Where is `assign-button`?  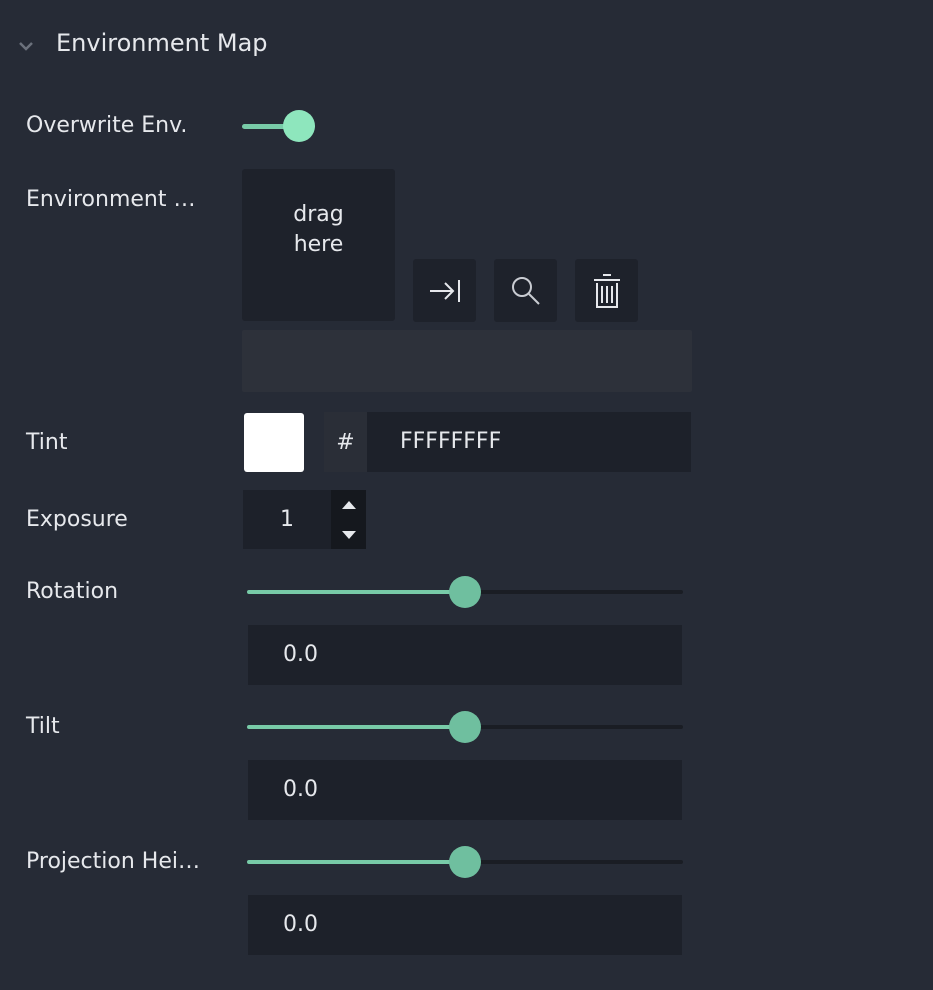
assign-button is located at coordinates (444, 290).